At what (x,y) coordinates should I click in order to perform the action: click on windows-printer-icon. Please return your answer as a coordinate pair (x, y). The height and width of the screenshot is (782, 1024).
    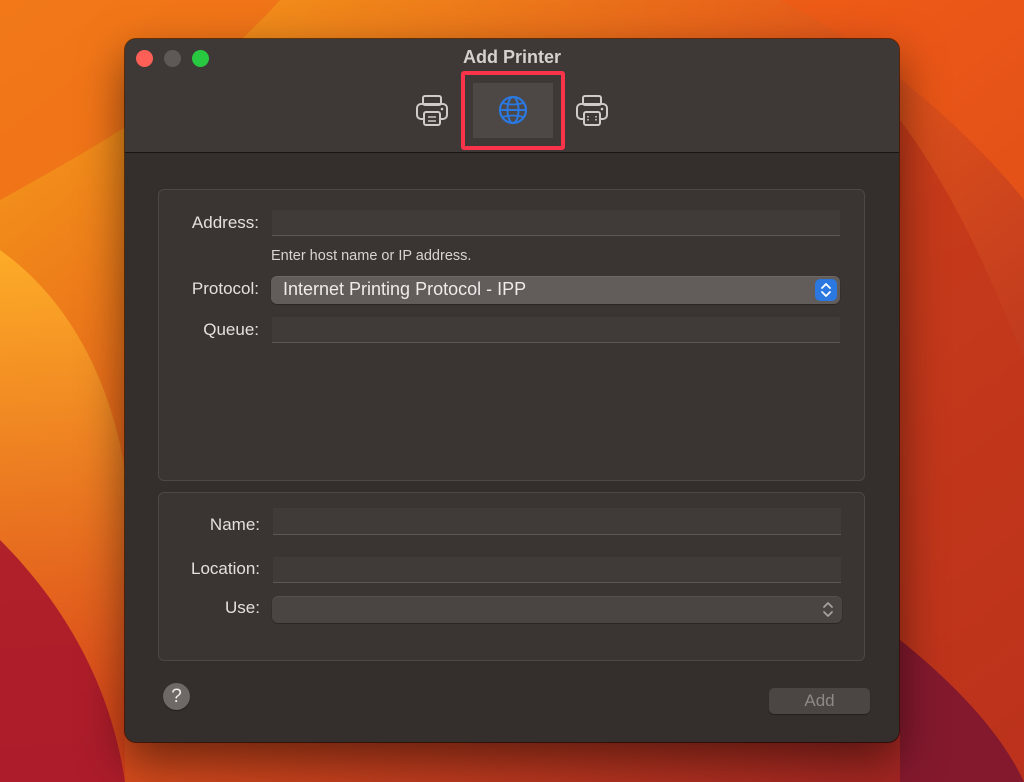
    Looking at the image, I should click on (592, 110).